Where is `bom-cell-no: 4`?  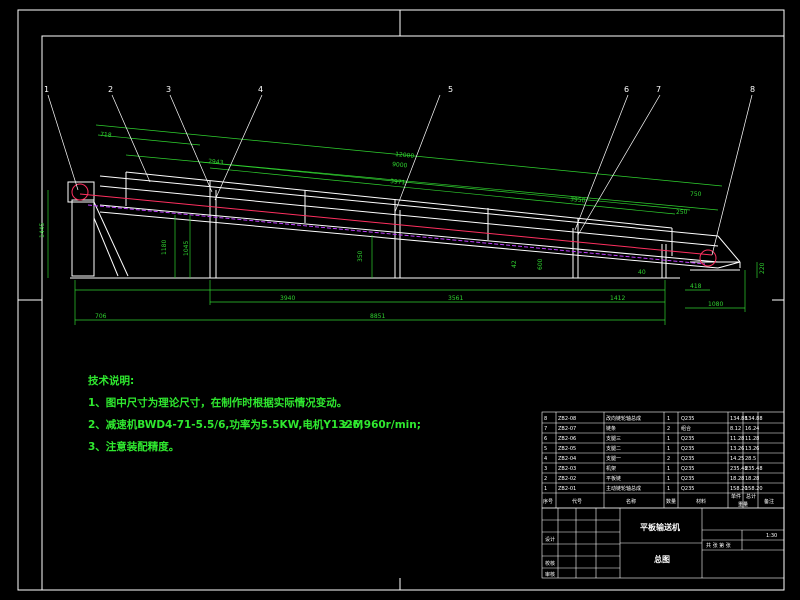
bom-cell-no: 4 is located at coordinates (545, 459).